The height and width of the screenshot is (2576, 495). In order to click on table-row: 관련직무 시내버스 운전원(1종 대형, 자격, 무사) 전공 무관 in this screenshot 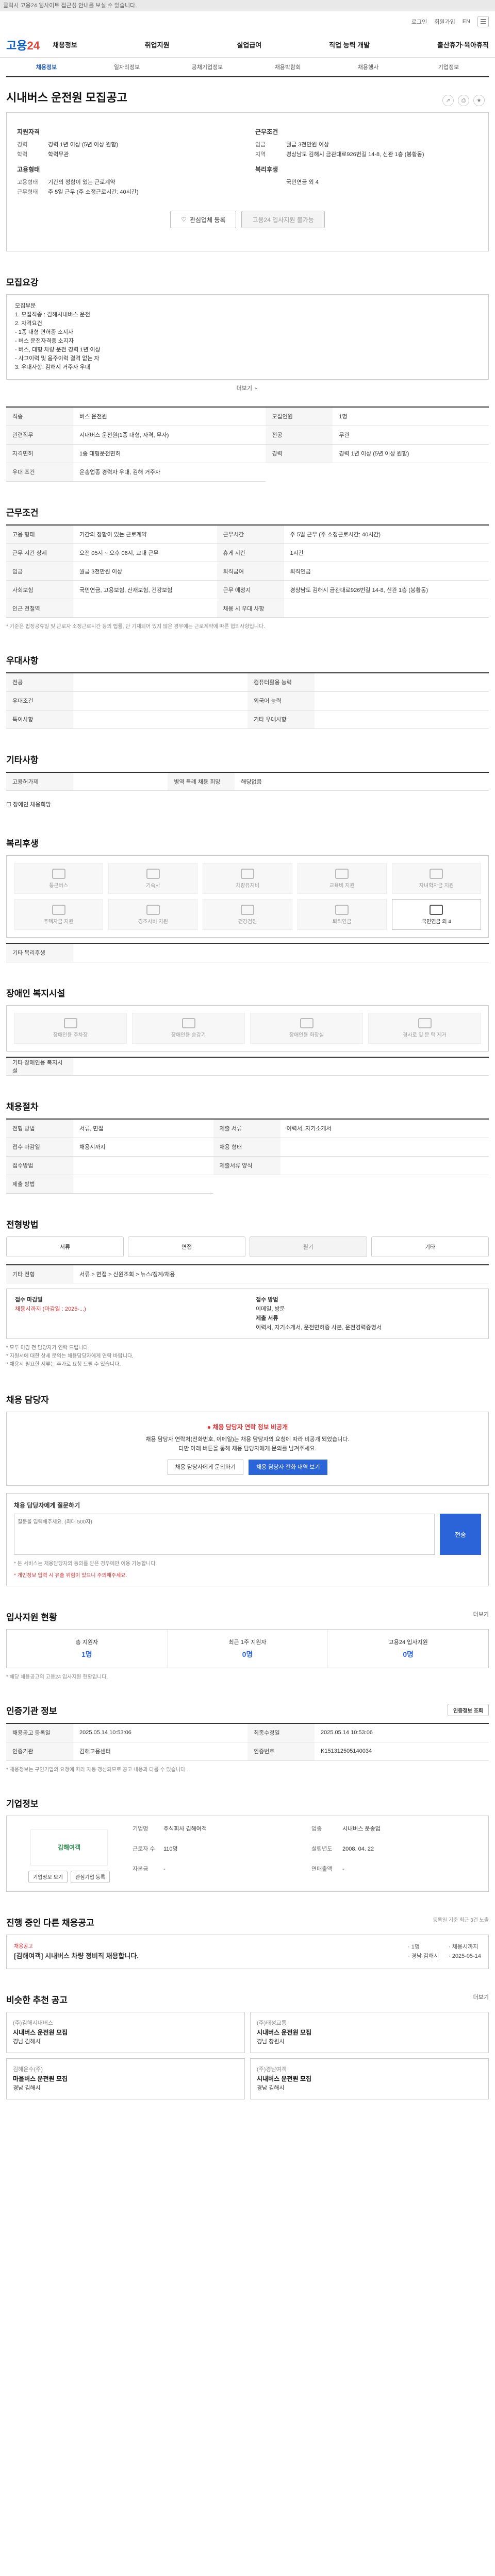, I will do `click(247, 435)`.